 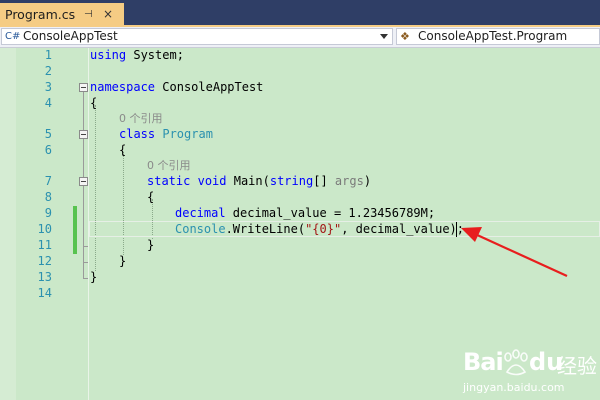 What do you see at coordinates (483, 362) in the screenshot?
I see `baidu-brand-text: Bai` at bounding box center [483, 362].